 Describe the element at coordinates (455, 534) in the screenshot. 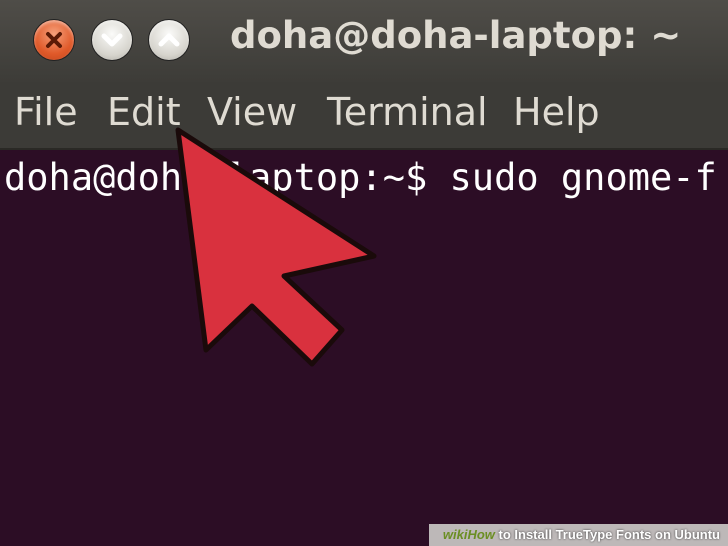

I see `watermark-brand-wiki: wiki` at that location.